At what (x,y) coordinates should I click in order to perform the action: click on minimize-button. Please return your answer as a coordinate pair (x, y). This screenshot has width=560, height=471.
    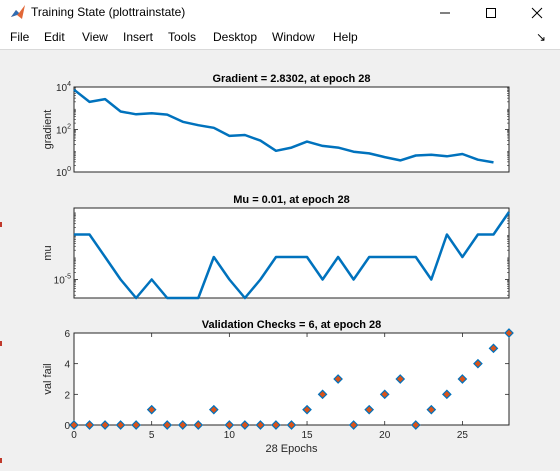
    Looking at the image, I should click on (445, 12).